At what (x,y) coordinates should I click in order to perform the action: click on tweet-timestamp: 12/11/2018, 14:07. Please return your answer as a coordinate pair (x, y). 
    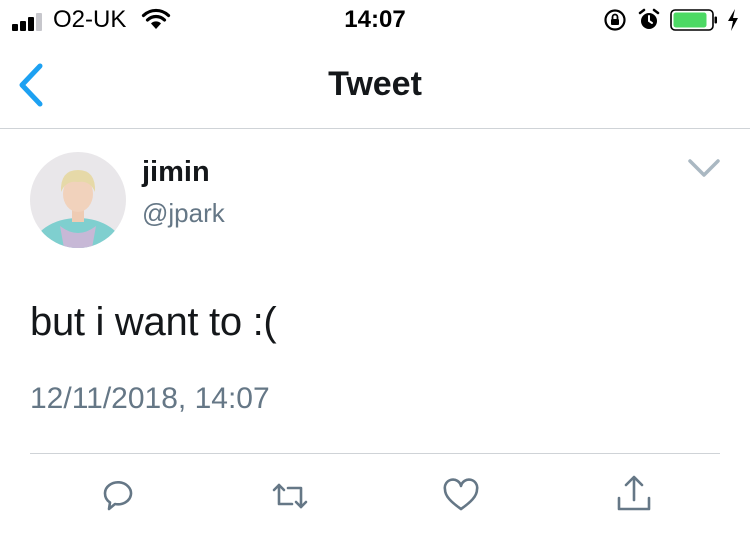
    Looking at the image, I should click on (150, 398).